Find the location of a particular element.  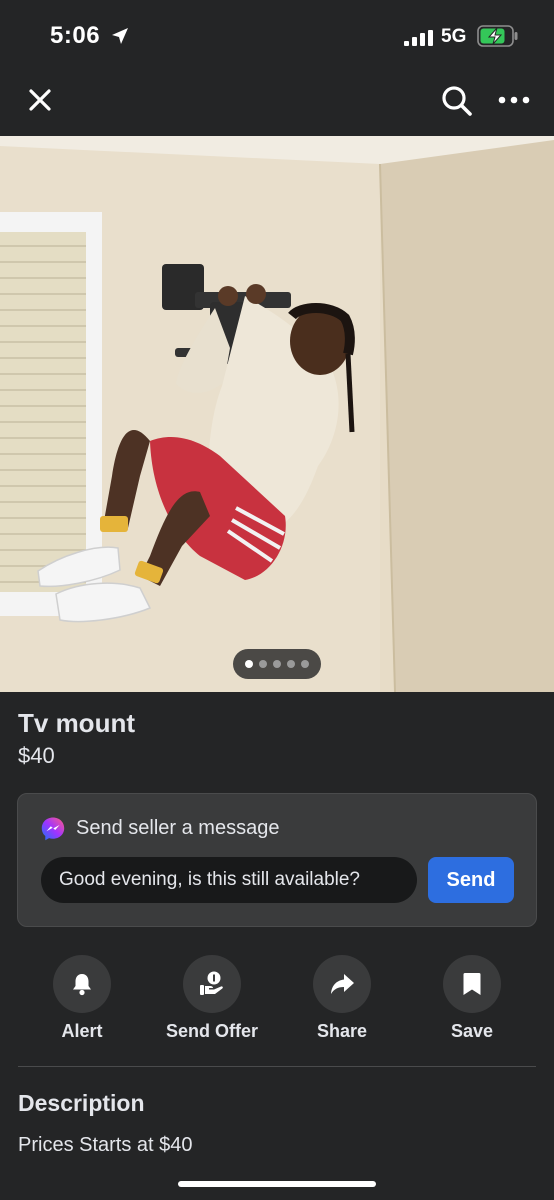

share-button-circle is located at coordinates (342, 984).